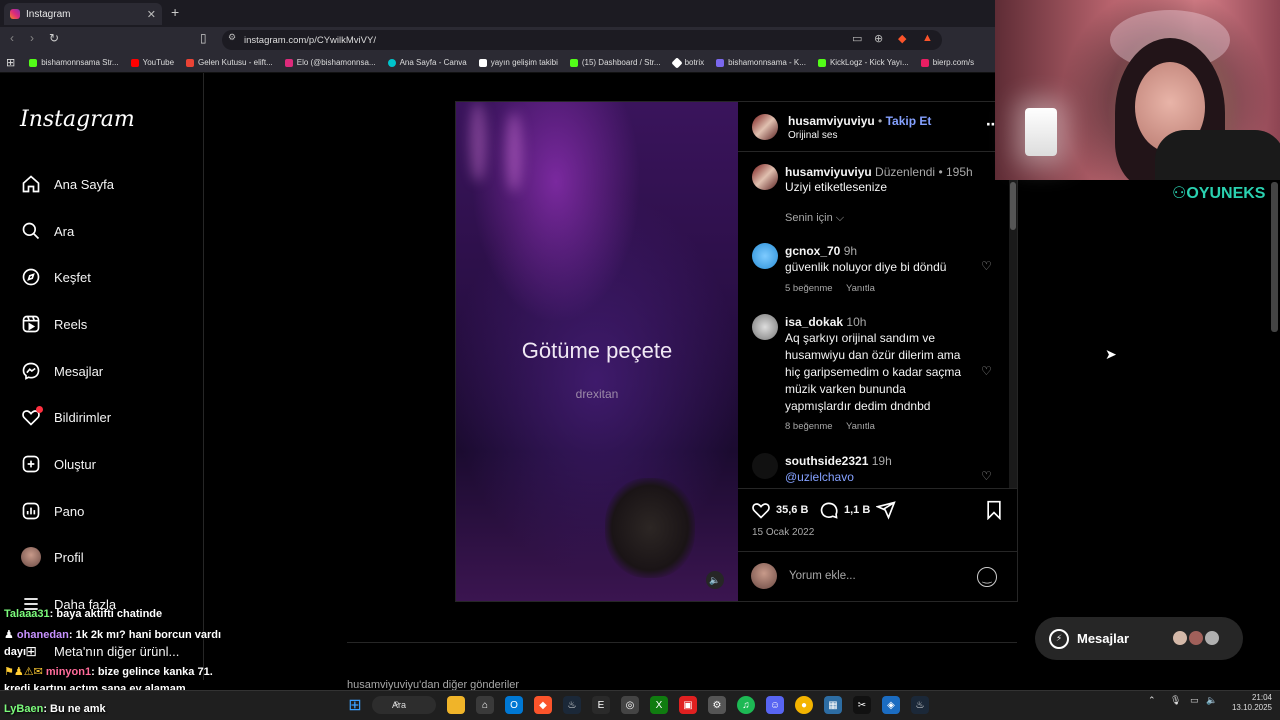 The image size is (1280, 720). I want to click on epic-games-icon: E, so click(601, 705).